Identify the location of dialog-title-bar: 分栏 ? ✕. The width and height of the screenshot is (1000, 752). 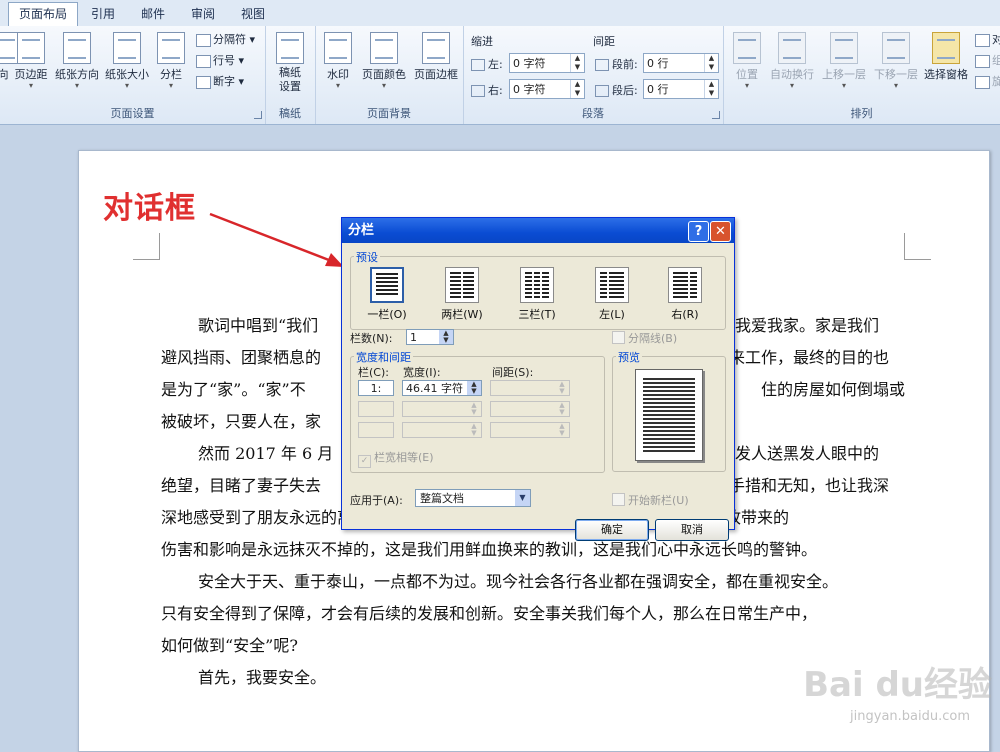
(538, 230).